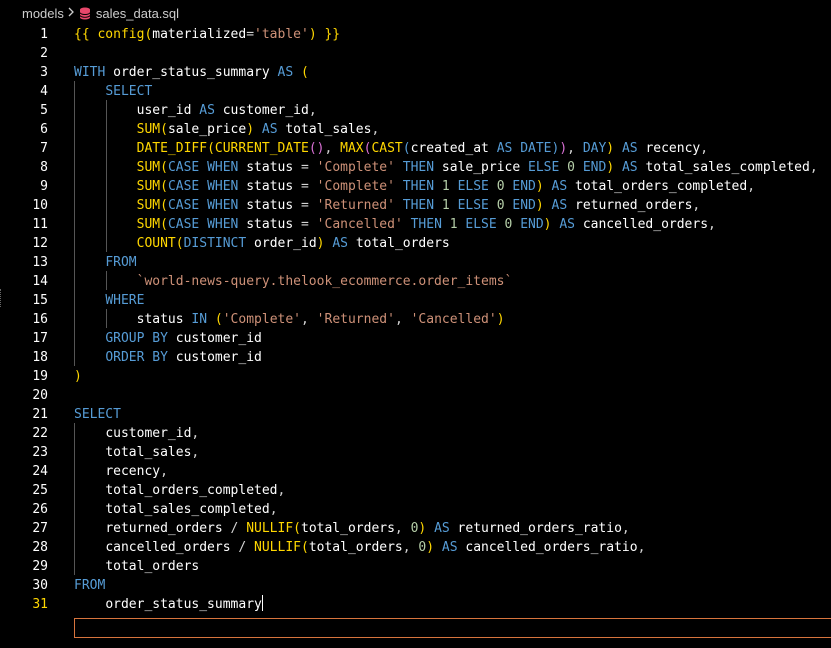 This screenshot has height=648, width=831. What do you see at coordinates (44, 167) in the screenshot?
I see `line-number: 8` at bounding box center [44, 167].